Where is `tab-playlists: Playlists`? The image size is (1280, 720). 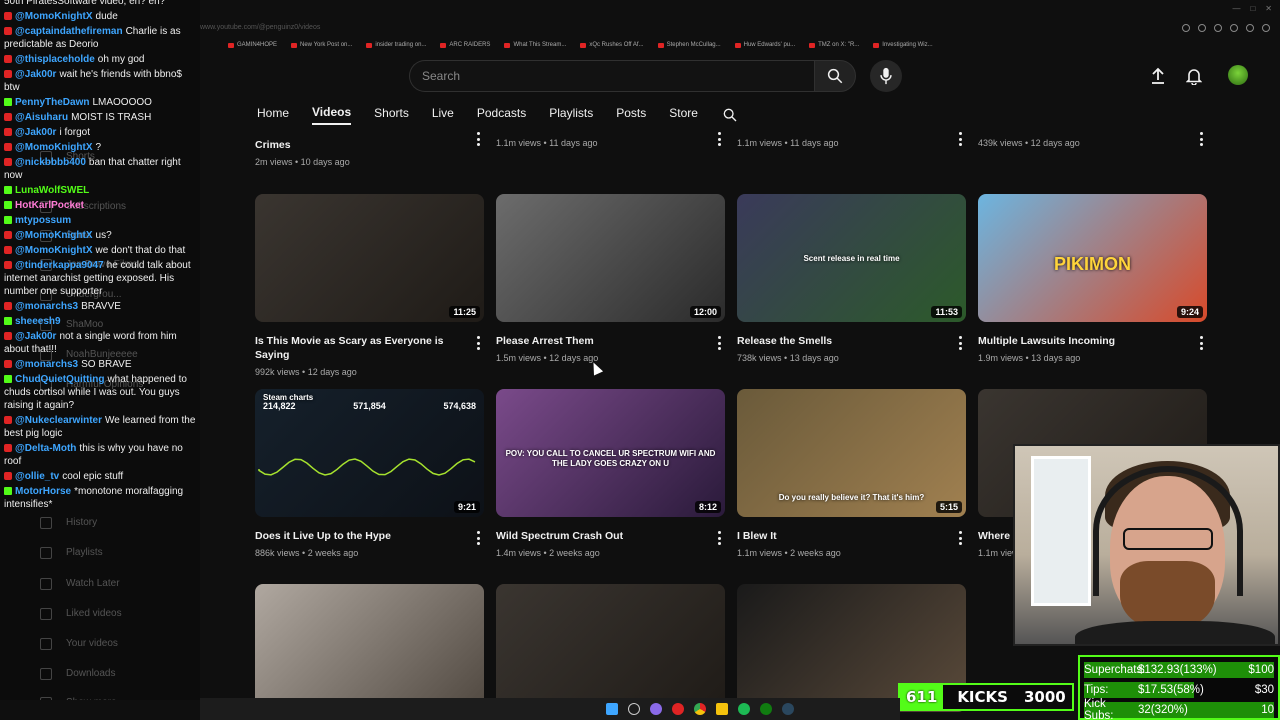
tab-playlists: Playlists is located at coordinates (571, 115).